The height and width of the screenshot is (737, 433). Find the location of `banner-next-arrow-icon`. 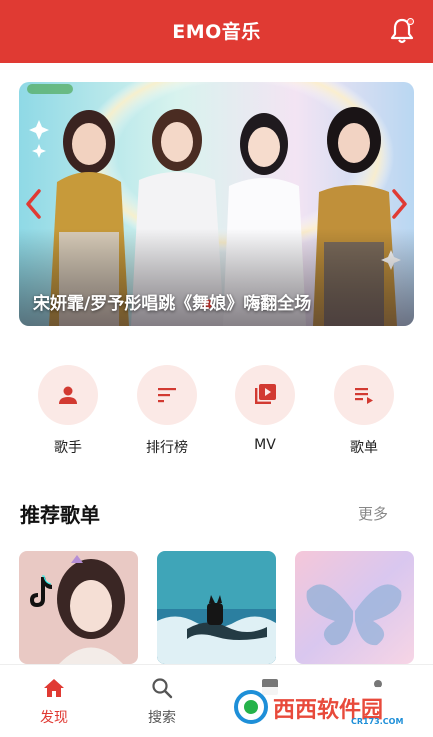

banner-next-arrow-icon is located at coordinates (399, 204).